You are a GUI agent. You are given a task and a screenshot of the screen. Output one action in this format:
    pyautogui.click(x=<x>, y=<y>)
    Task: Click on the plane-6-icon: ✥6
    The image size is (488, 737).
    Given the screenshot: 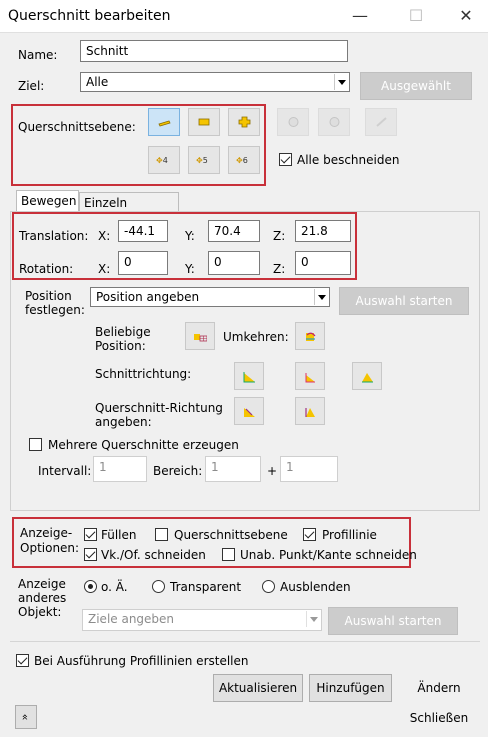 What is the action you would take?
    pyautogui.click(x=242, y=160)
    